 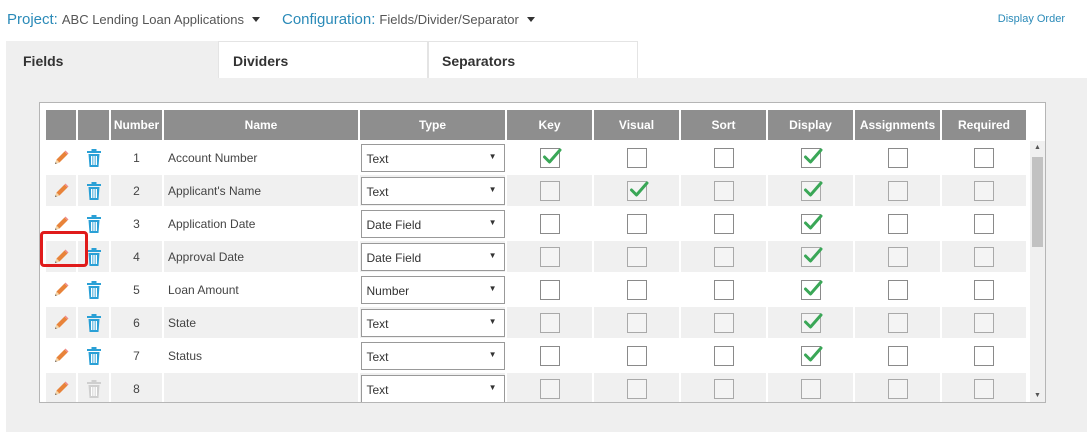 What do you see at coordinates (1037, 202) in the screenshot?
I see `scroll-thumb` at bounding box center [1037, 202].